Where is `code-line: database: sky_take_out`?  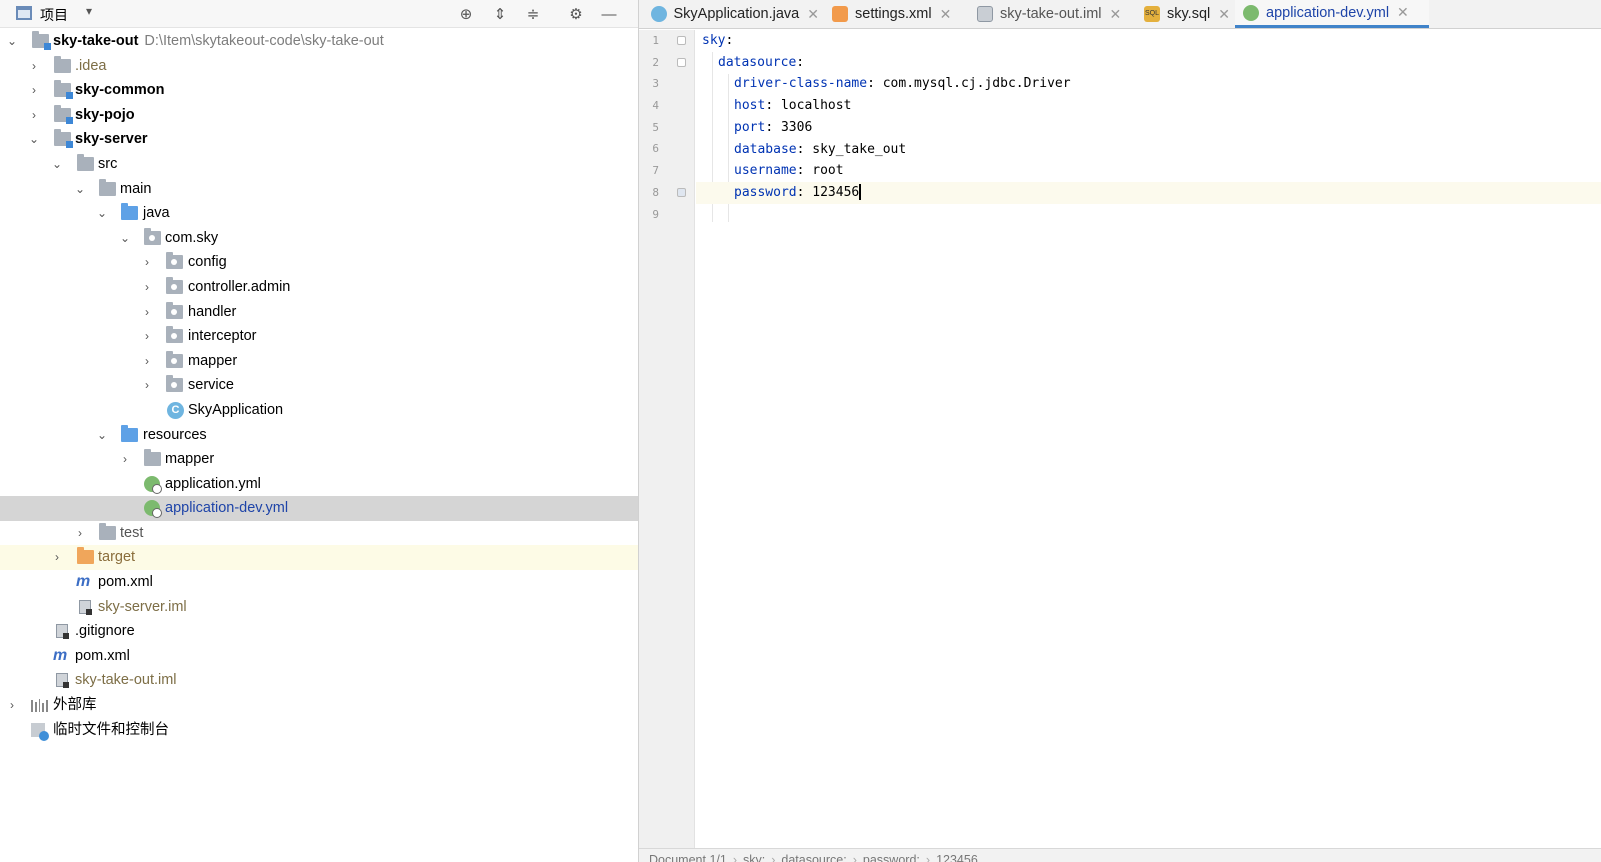
code-line: database: sky_take_out is located at coordinates (1148, 150).